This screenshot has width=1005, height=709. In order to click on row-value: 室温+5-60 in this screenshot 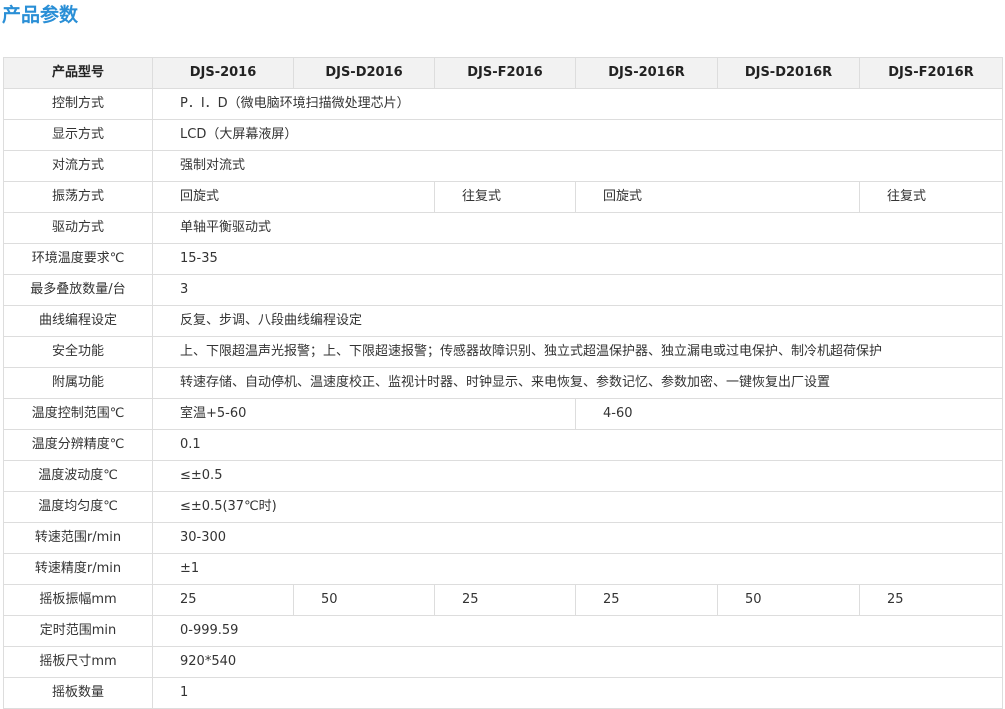, I will do `click(364, 414)`.